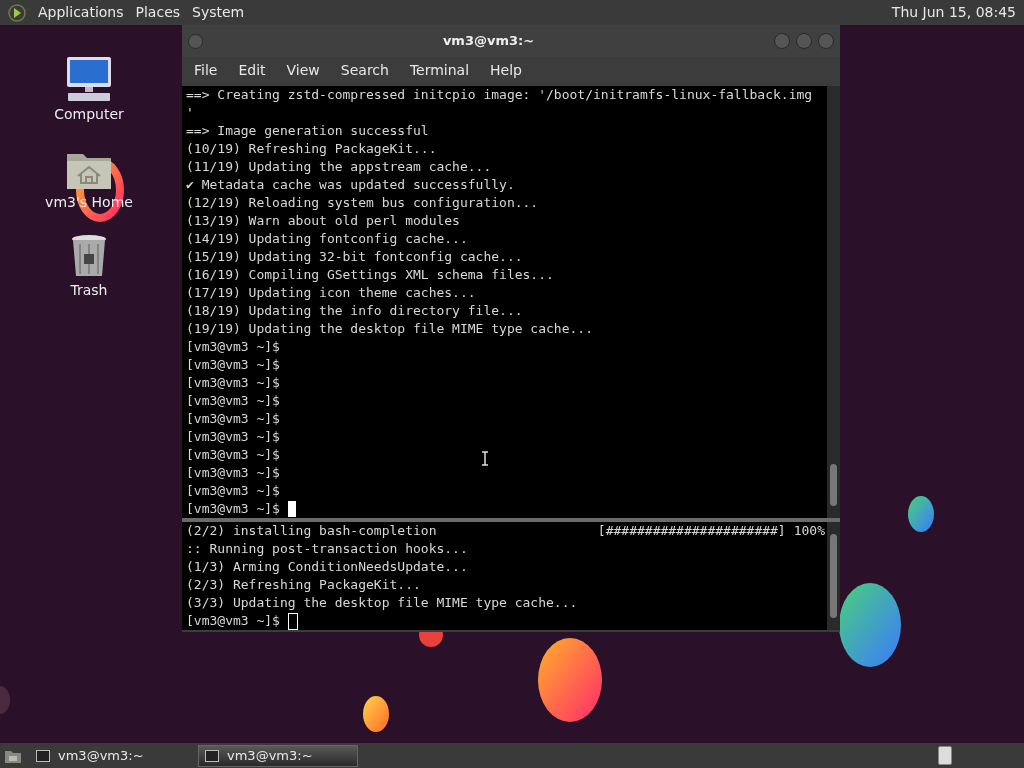 Image resolution: width=1024 pixels, height=768 pixels. Describe the element at coordinates (364, 70) in the screenshot. I see `menu-item: Search` at that location.